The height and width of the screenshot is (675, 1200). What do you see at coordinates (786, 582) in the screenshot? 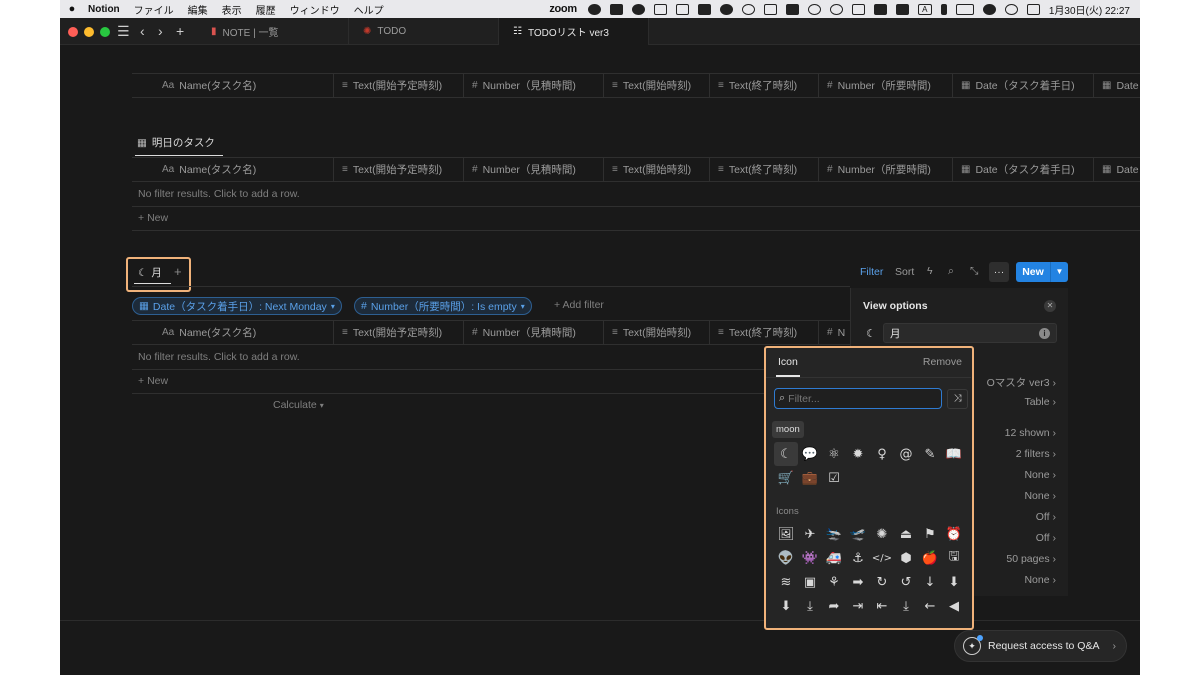
I see `icon-option: ≋` at bounding box center [786, 582].